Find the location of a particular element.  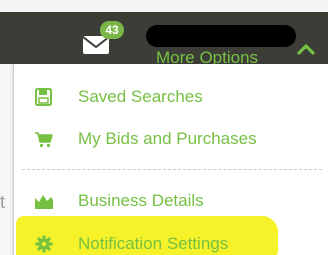

mail-count-badge: 43 is located at coordinates (112, 30).